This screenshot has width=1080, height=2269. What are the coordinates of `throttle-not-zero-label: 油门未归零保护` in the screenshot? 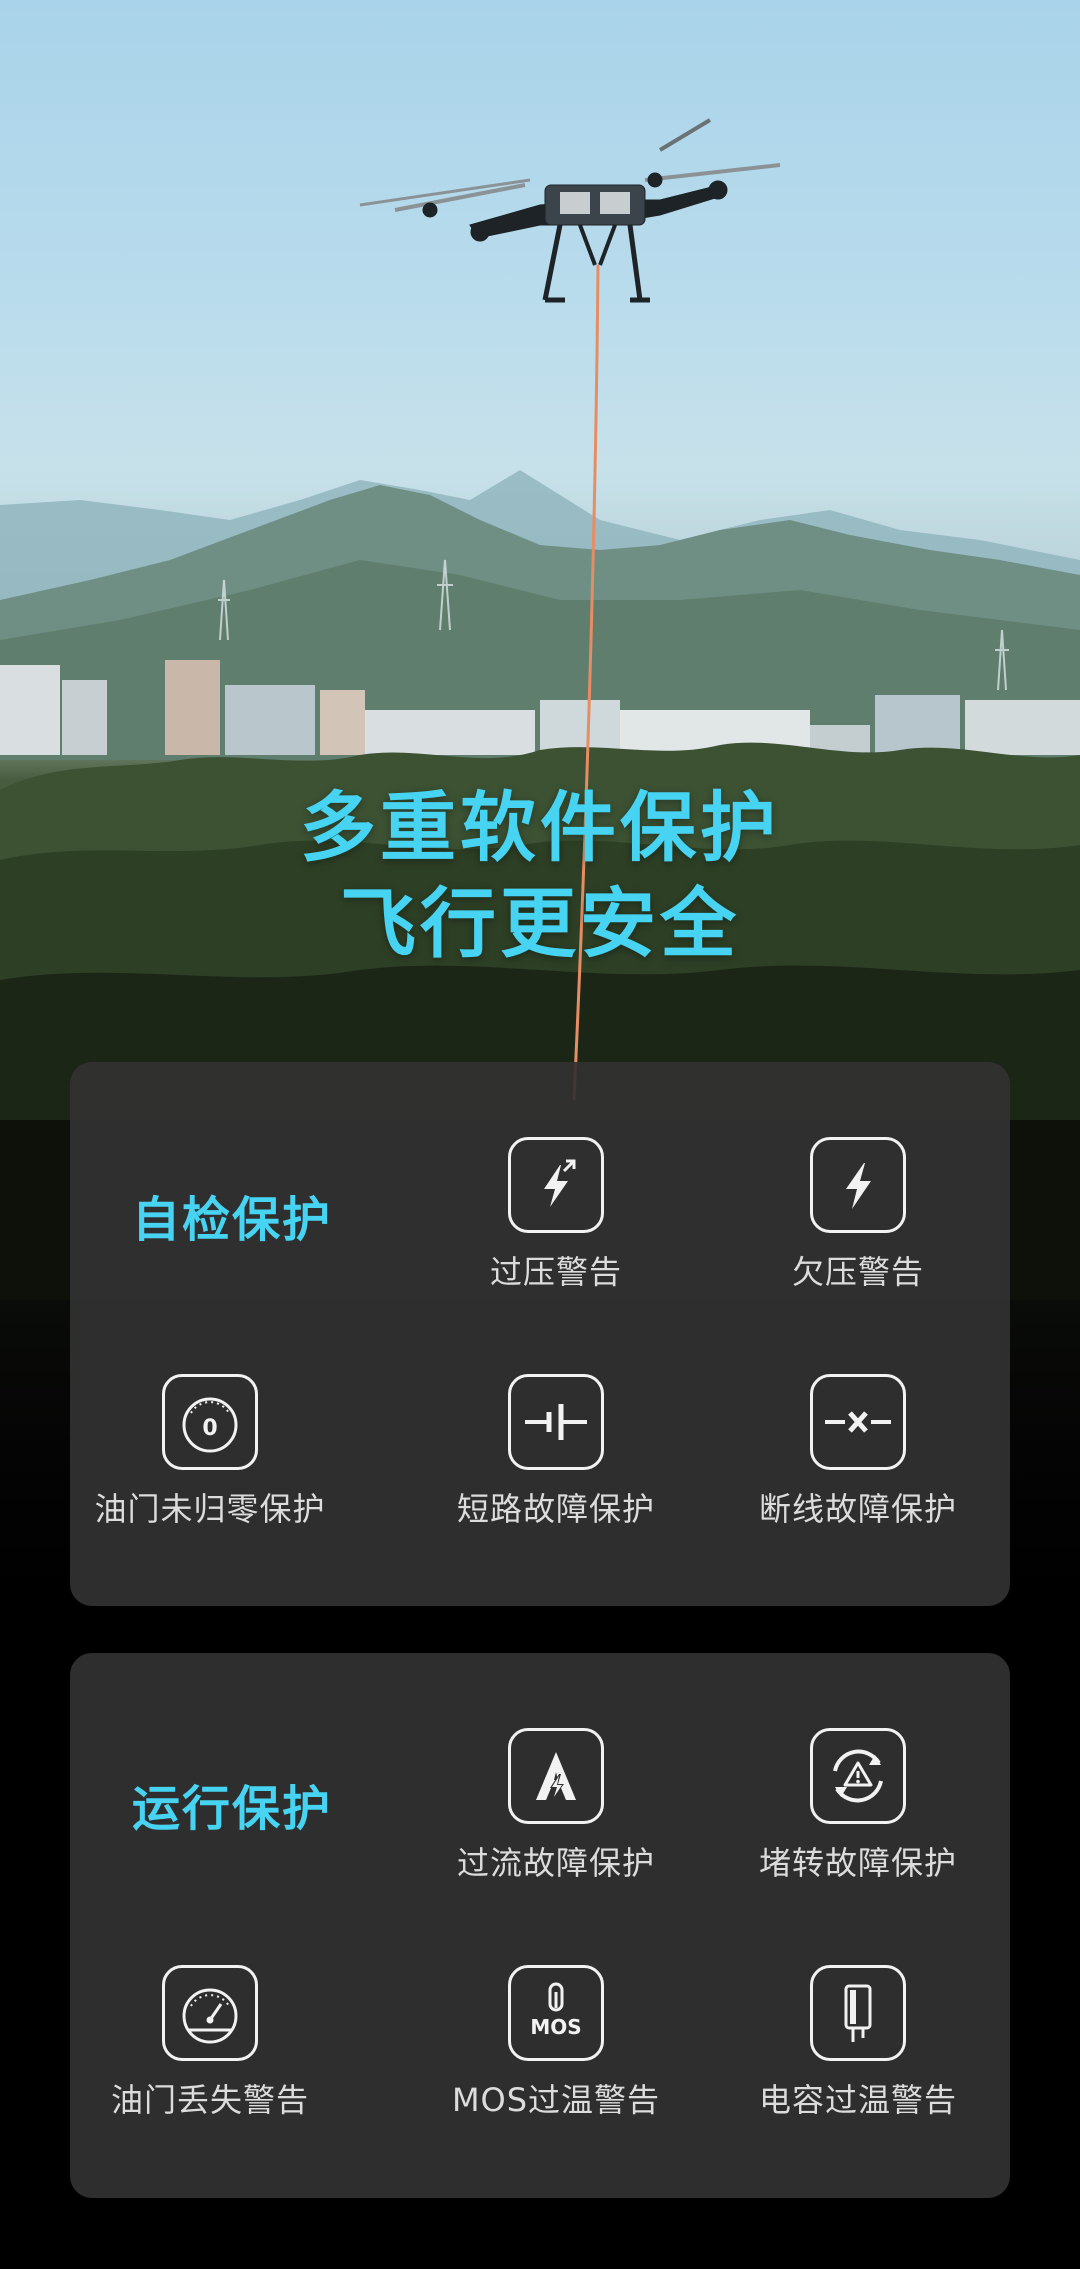 It's located at (210, 1509).